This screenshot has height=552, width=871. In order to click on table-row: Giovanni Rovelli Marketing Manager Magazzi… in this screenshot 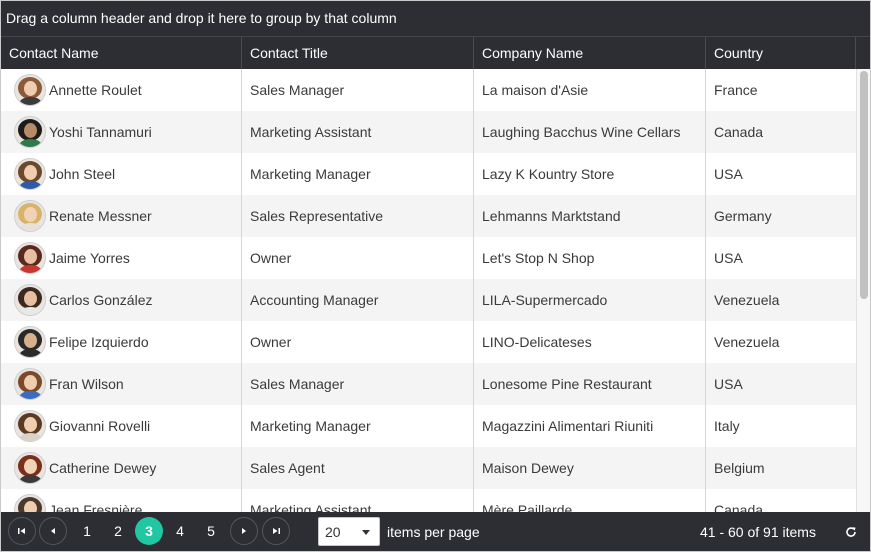, I will do `click(428, 426)`.